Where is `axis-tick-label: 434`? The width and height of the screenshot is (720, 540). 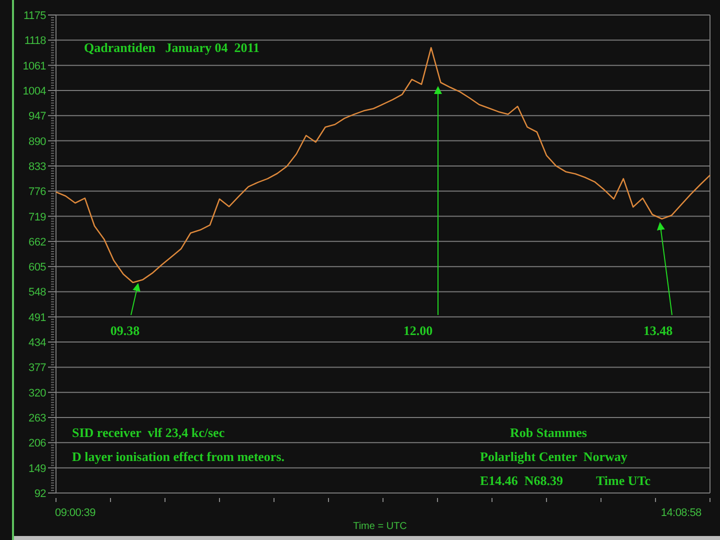 axis-tick-label: 434 is located at coordinates (37, 343).